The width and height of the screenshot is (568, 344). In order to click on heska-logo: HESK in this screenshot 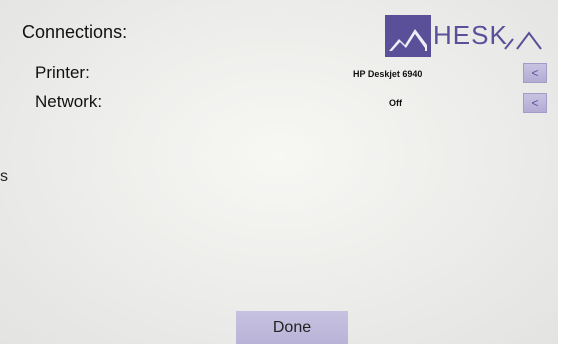, I will do `click(467, 36)`.